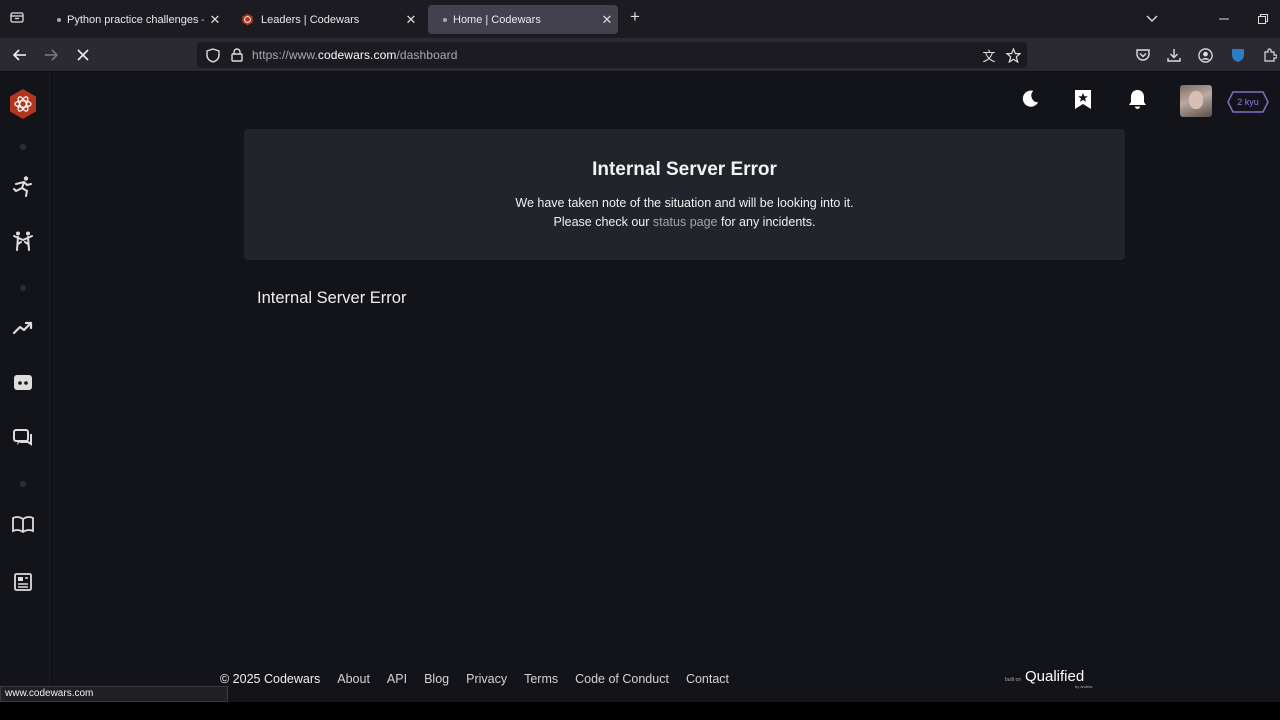  I want to click on minimize-icon, so click(1224, 19).